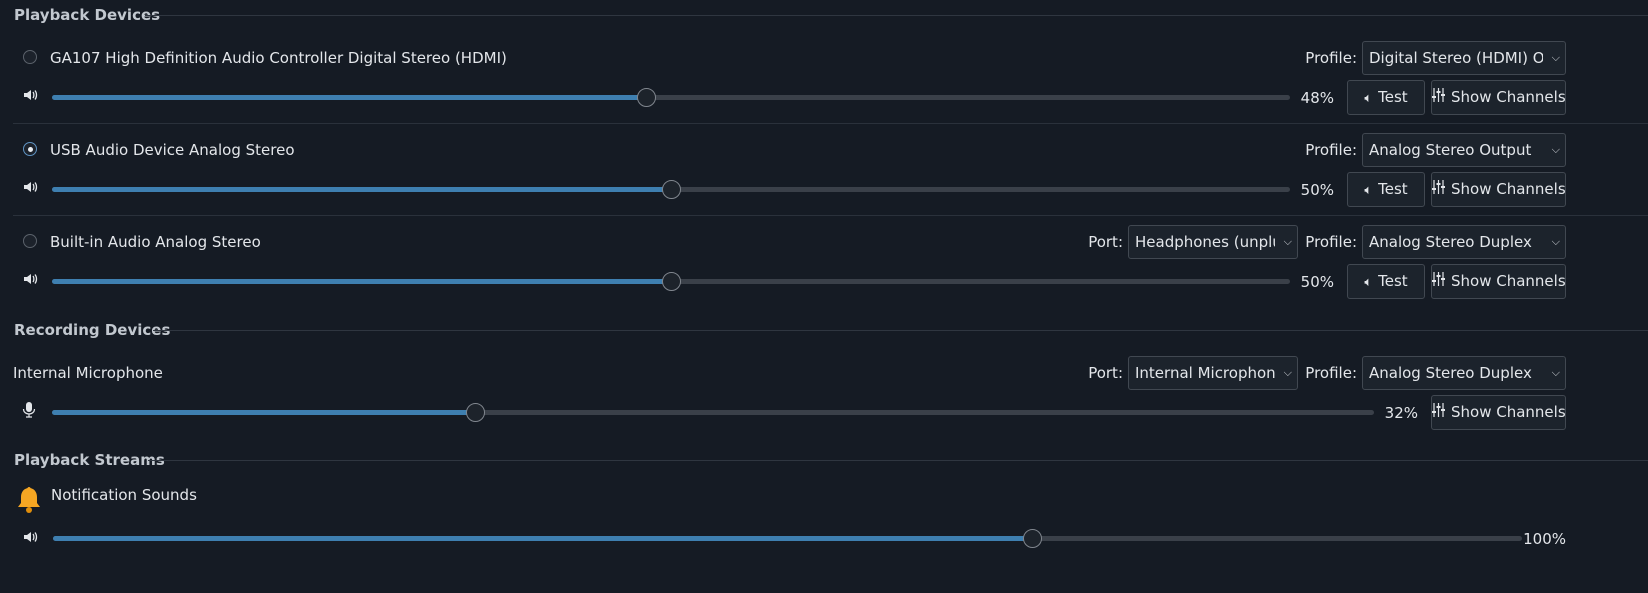 This screenshot has height=593, width=1648. I want to click on port-dropdown: Internal Microphone ⌵, so click(1213, 373).